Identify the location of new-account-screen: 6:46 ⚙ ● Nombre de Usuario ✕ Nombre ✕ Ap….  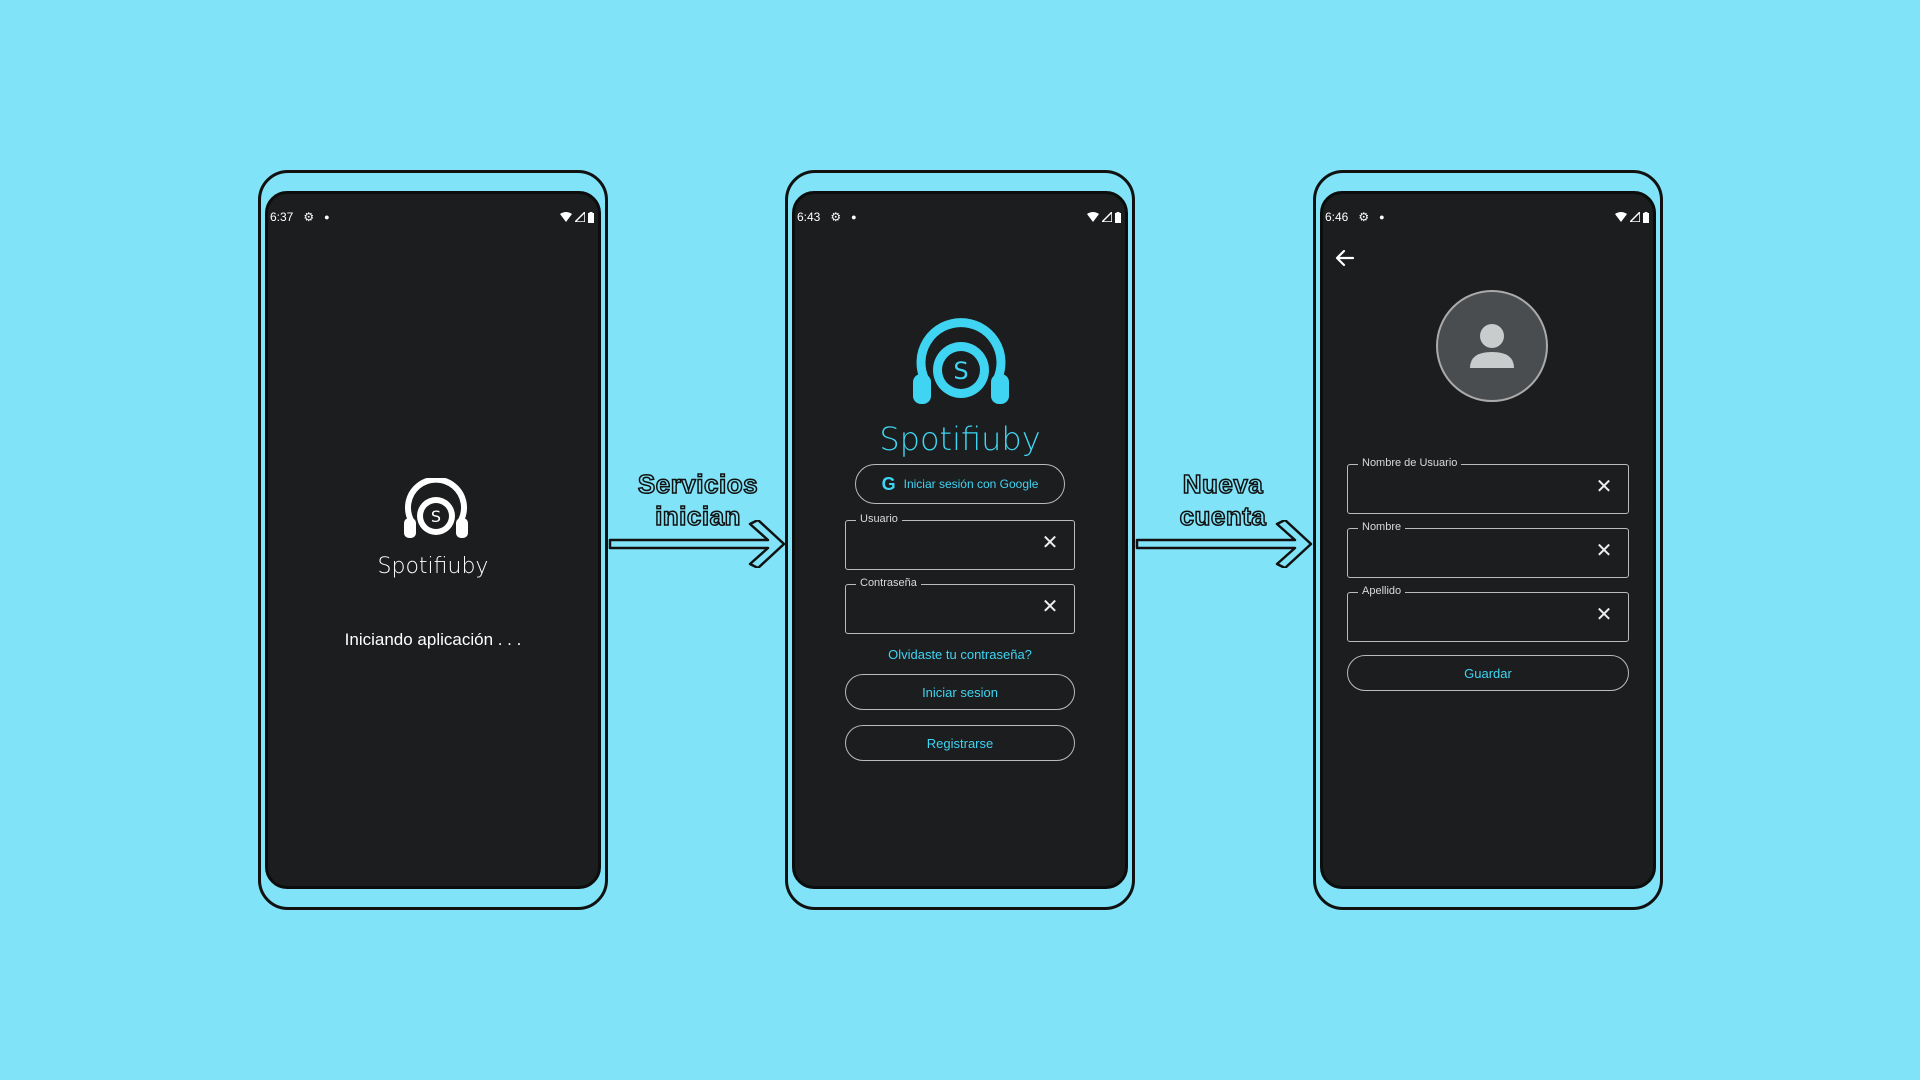
(1488, 540).